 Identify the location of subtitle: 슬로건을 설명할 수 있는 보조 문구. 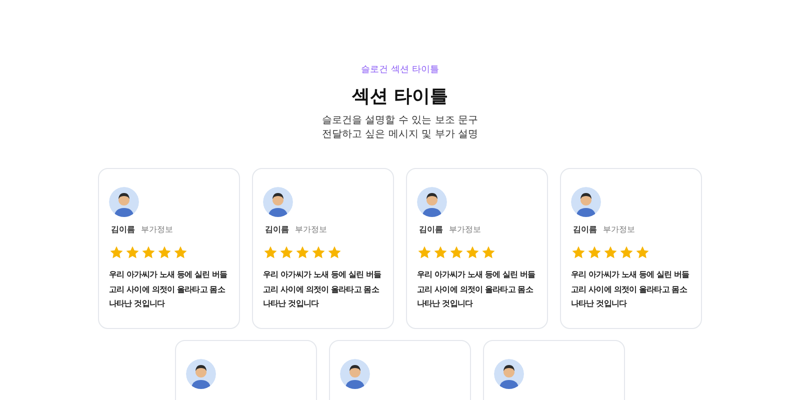
(400, 121).